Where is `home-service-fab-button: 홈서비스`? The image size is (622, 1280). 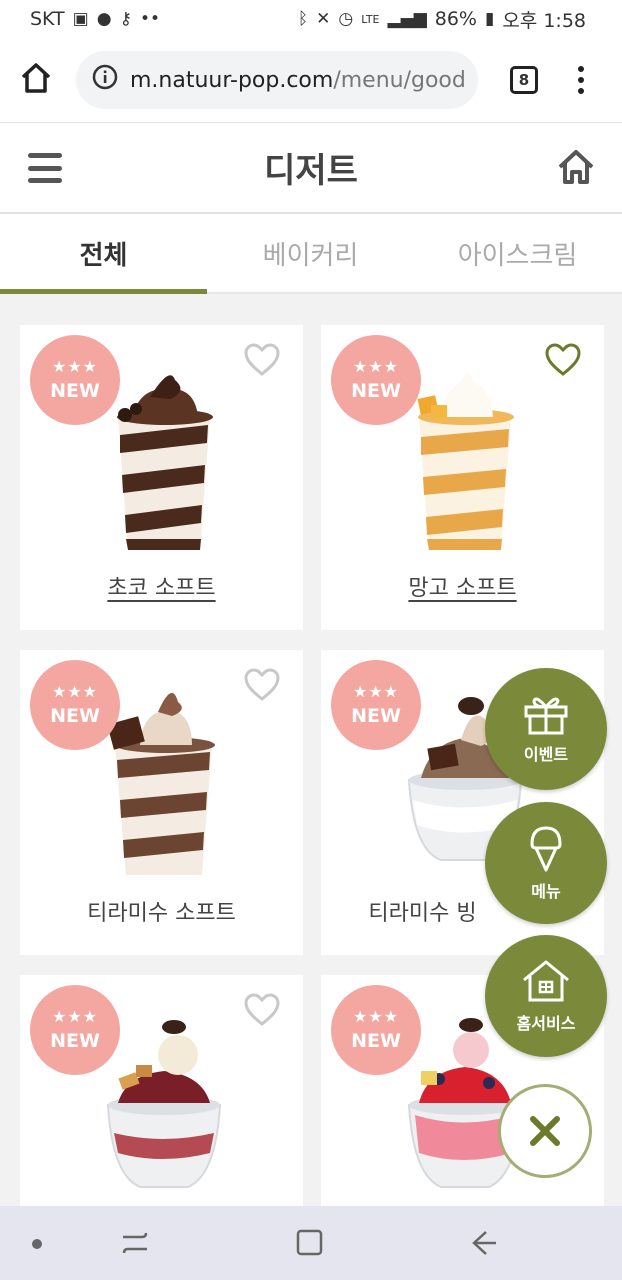 home-service-fab-button: 홈서비스 is located at coordinates (546, 996).